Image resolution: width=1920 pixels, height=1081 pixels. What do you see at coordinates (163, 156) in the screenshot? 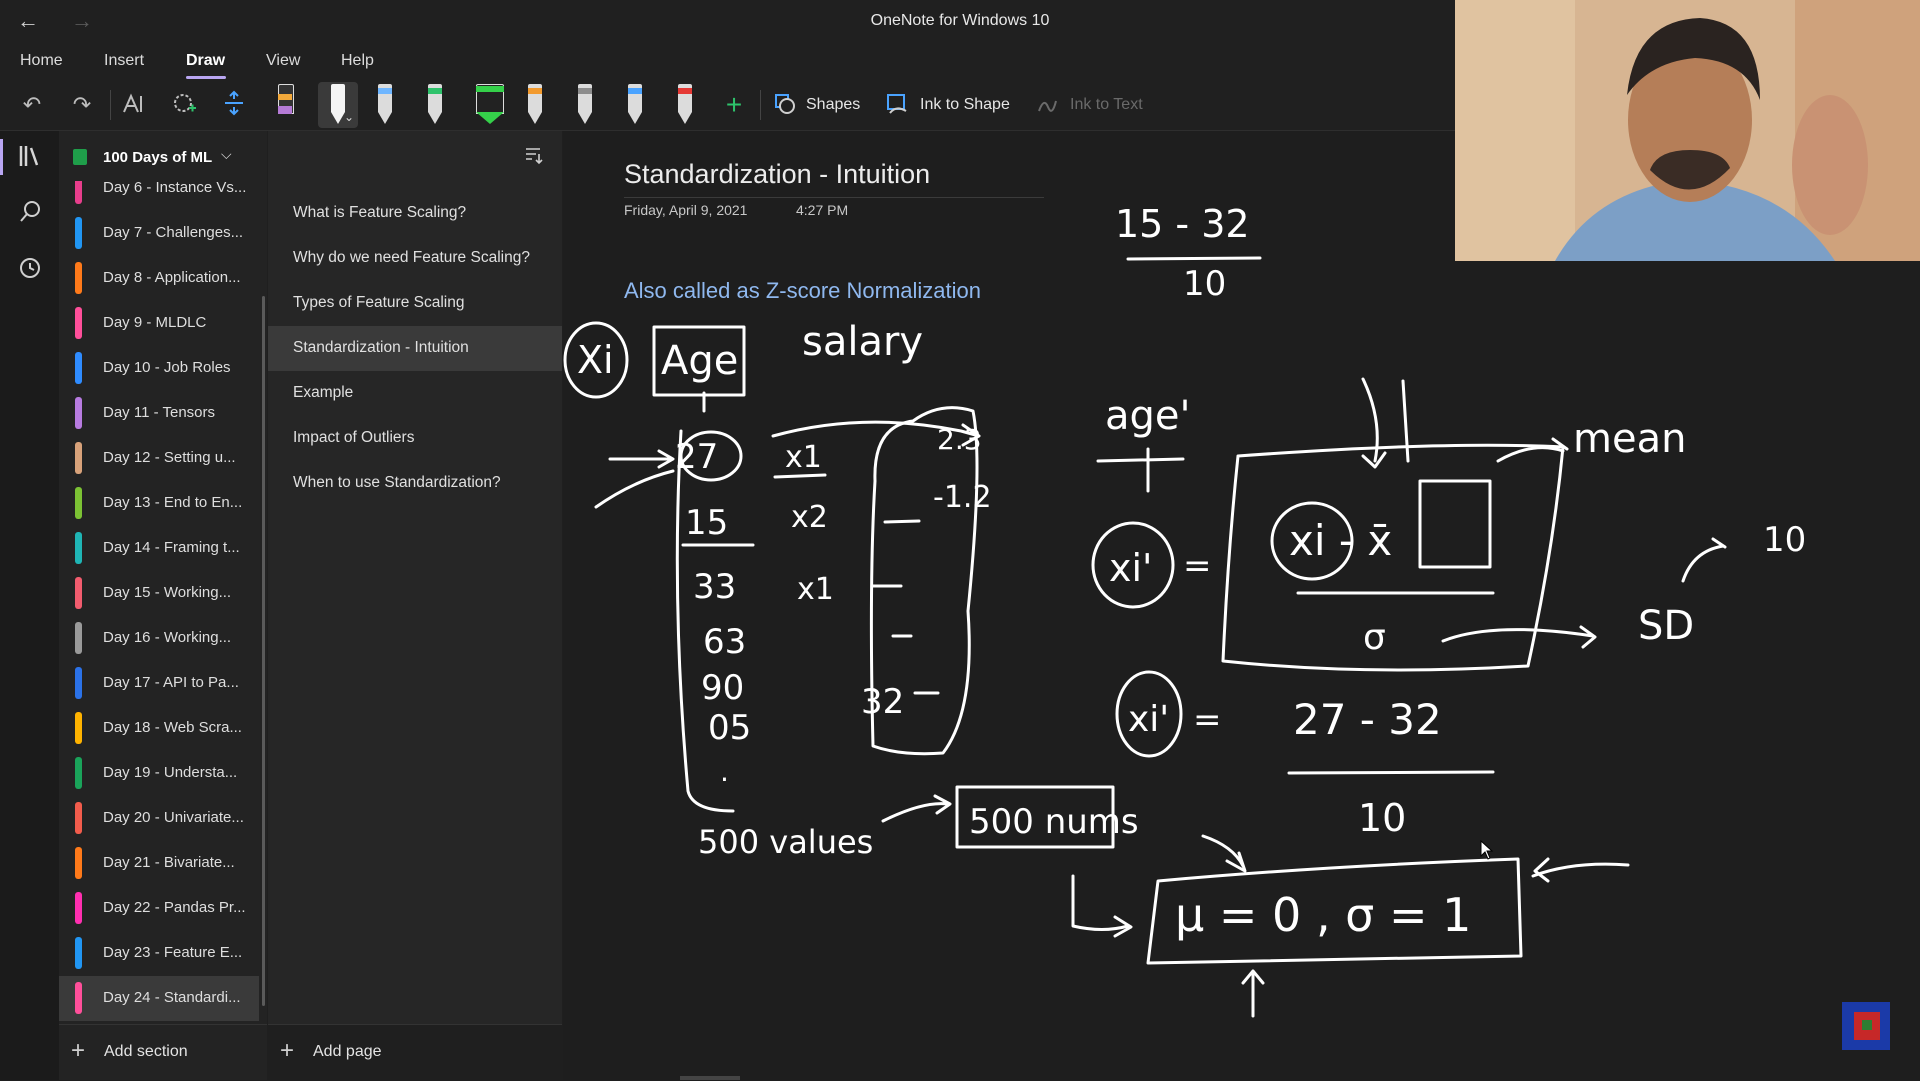
I see `notebook-picker: 100 Days of ML ⌵` at bounding box center [163, 156].